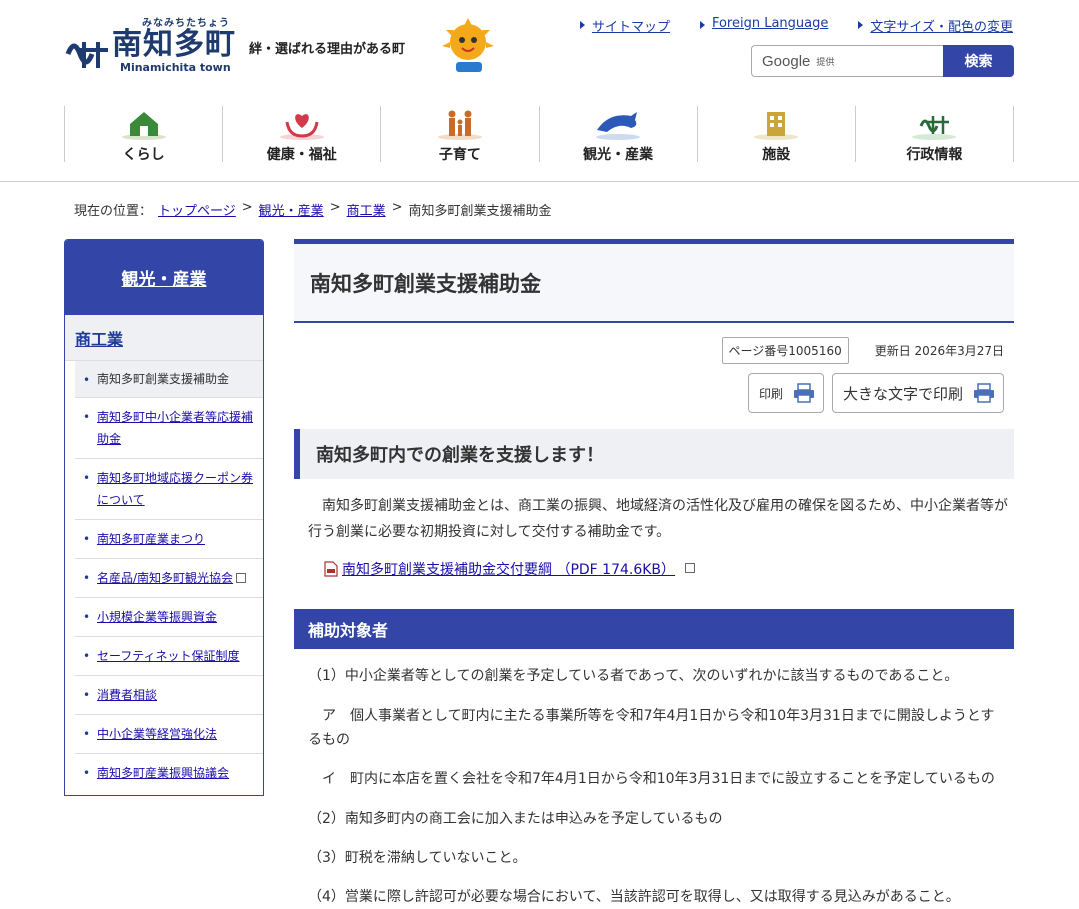 The height and width of the screenshot is (909, 1079). I want to click on font-size-color-link: 文字サイズ・配色の変更, so click(935, 25).